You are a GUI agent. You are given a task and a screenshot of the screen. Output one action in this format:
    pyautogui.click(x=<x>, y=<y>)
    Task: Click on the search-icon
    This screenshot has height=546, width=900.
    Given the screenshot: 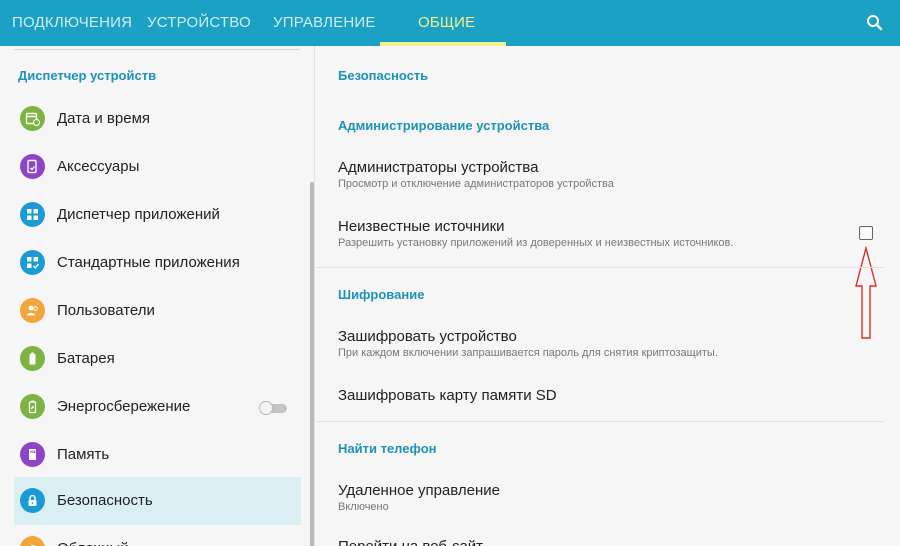 What is the action you would take?
    pyautogui.click(x=875, y=23)
    